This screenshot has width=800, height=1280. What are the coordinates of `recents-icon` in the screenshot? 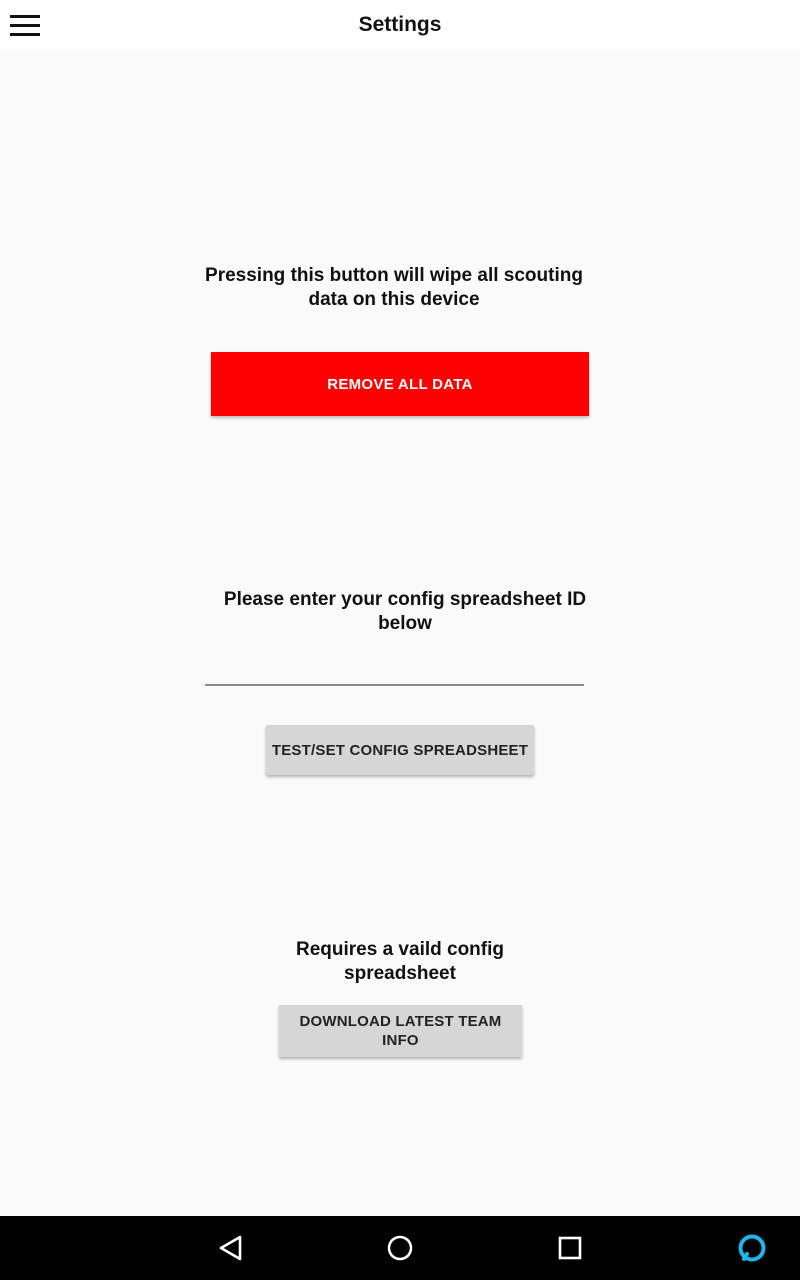 It's located at (570, 1248).